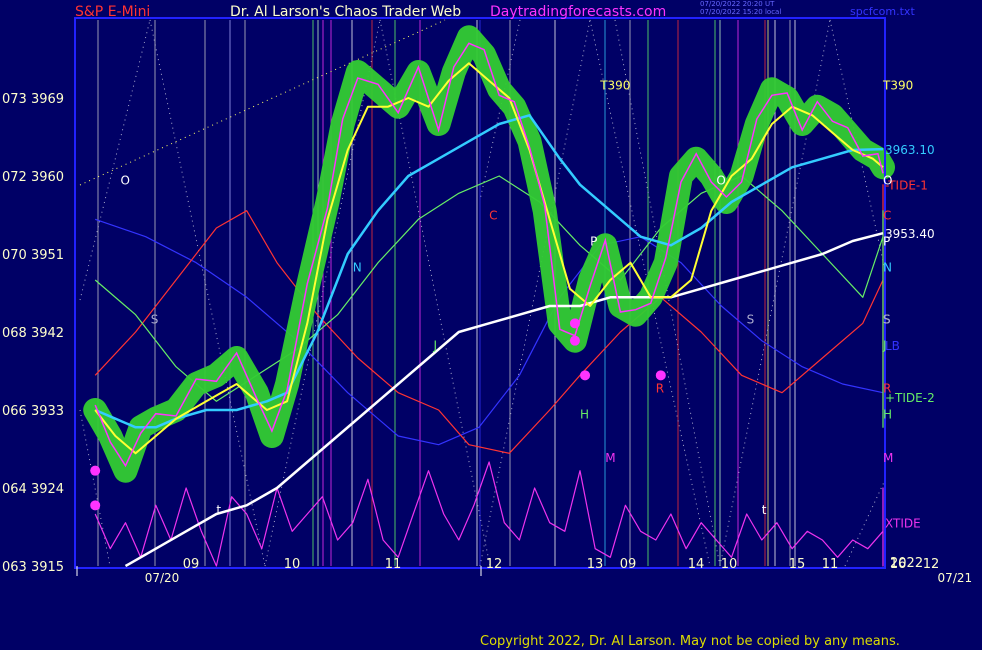 The height and width of the screenshot is (650, 982). Describe the element at coordinates (910, 150) in the screenshot. I see `right-label: 3963.10` at that location.